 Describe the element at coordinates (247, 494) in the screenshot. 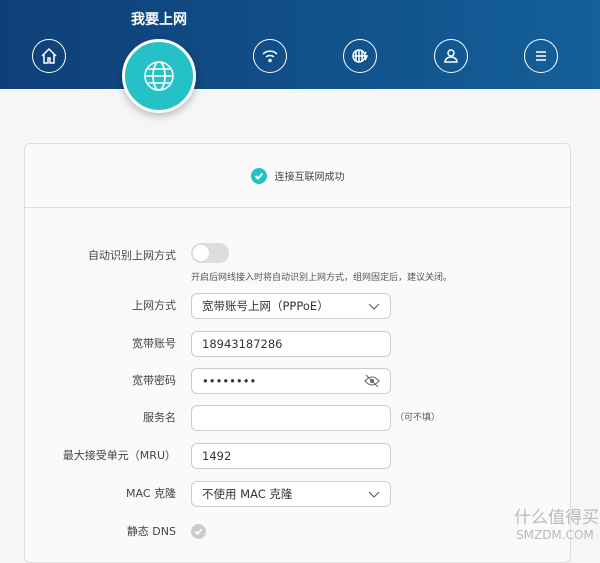

I see `mac-value: 不使用 MAC 克隆` at that location.